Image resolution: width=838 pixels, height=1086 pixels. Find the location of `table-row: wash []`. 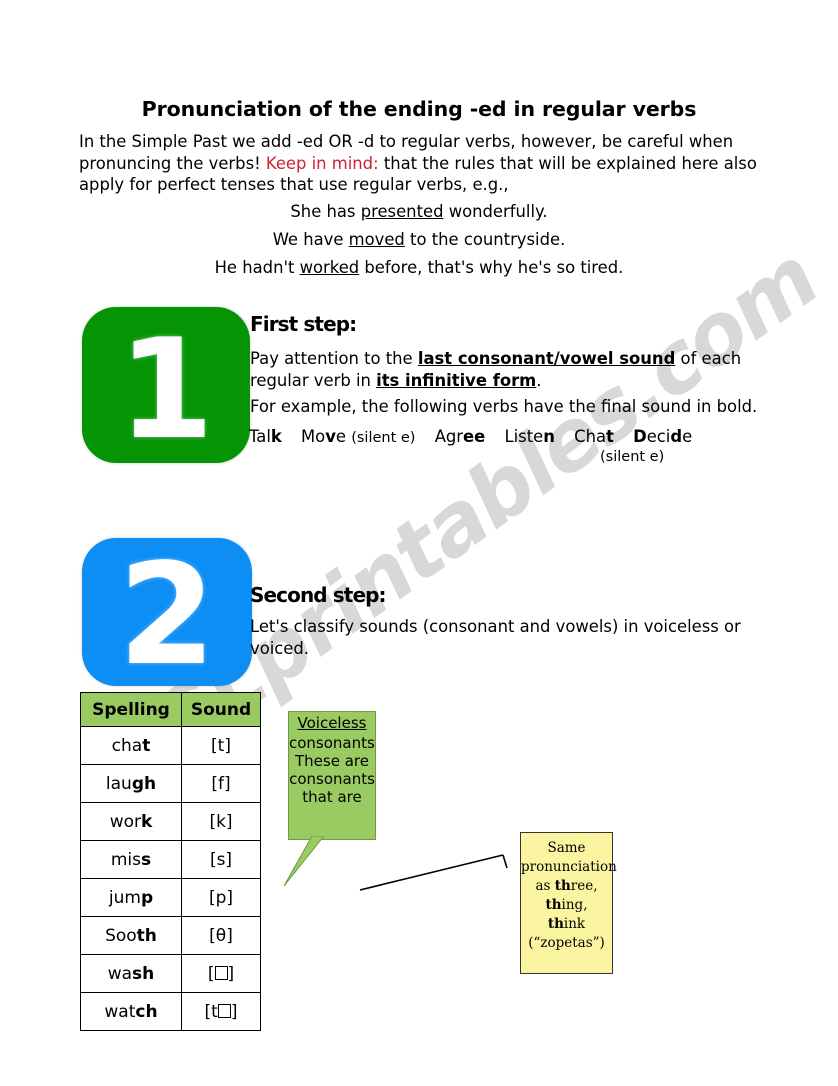

table-row: wash [] is located at coordinates (170, 973).